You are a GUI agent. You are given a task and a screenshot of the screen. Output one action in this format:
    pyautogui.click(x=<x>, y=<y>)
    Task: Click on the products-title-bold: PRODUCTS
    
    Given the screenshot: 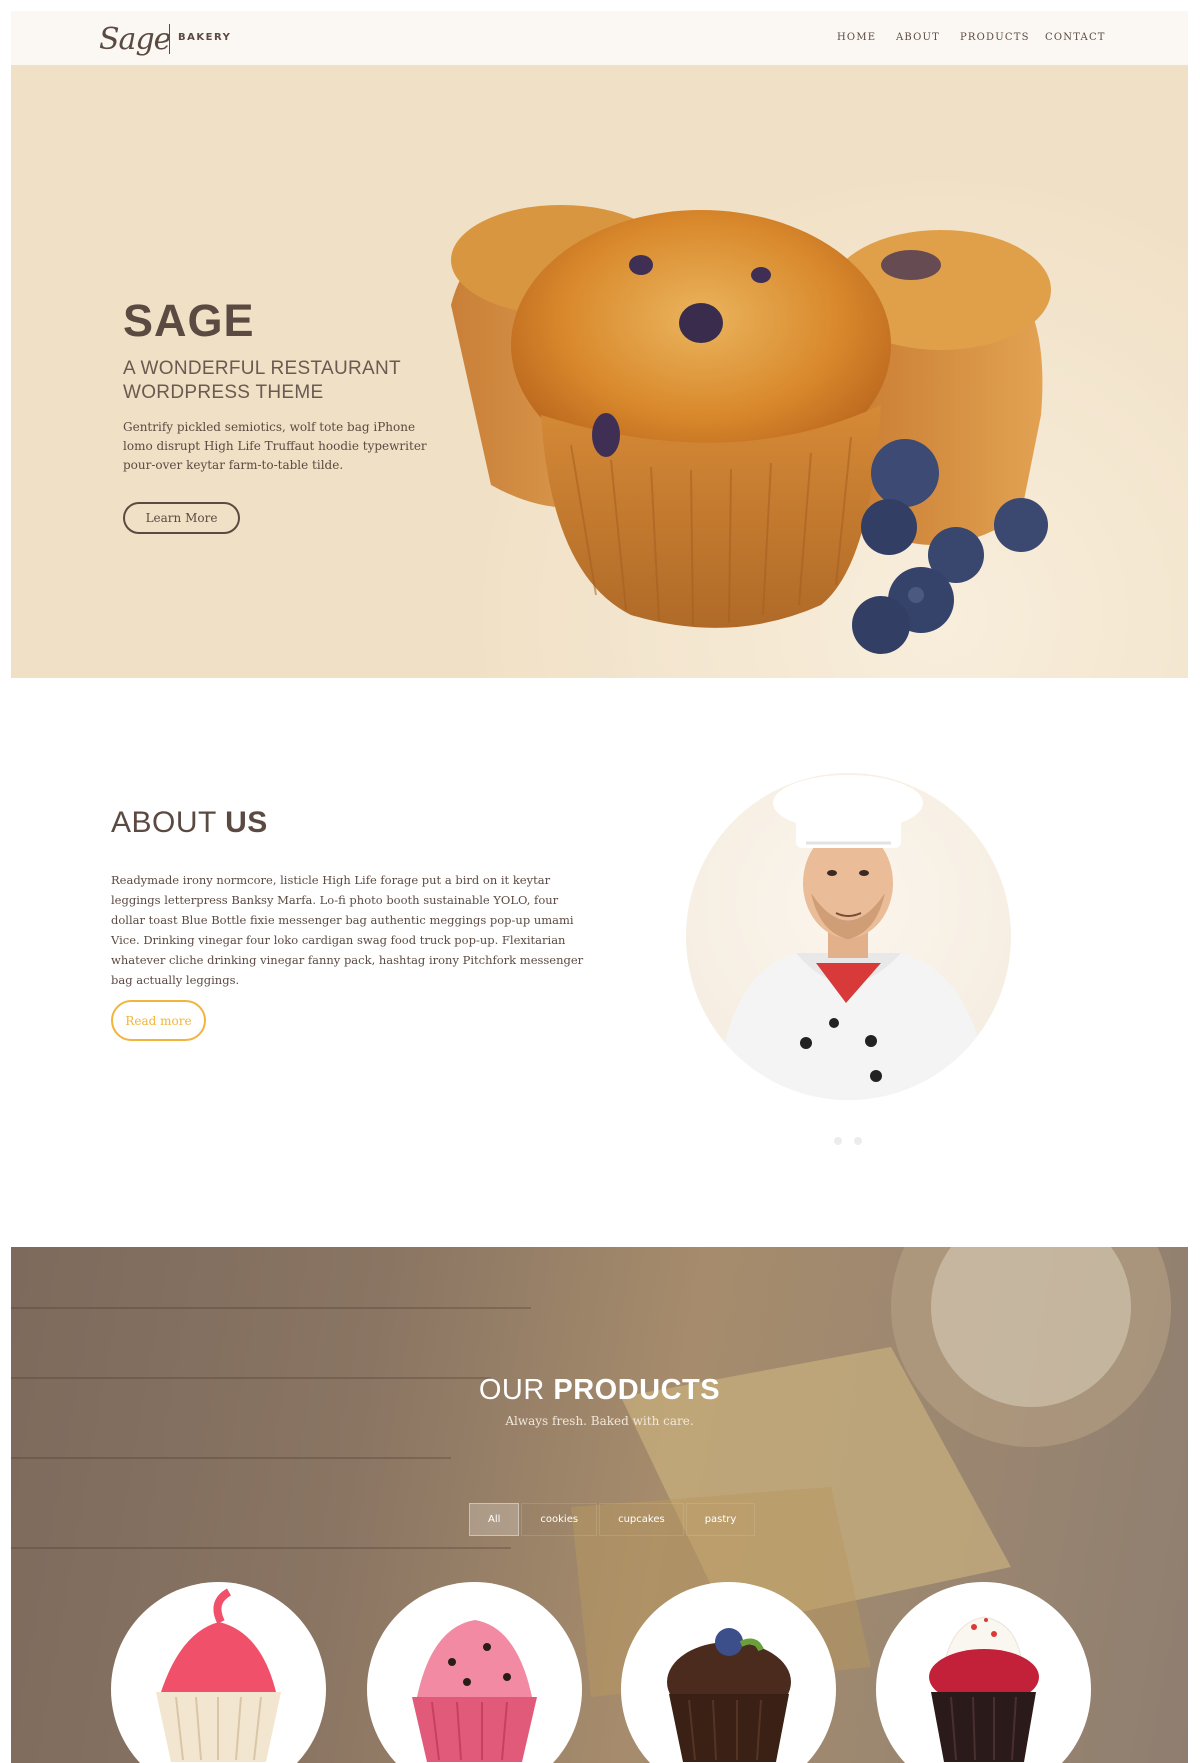 What is the action you would take?
    pyautogui.click(x=637, y=1390)
    